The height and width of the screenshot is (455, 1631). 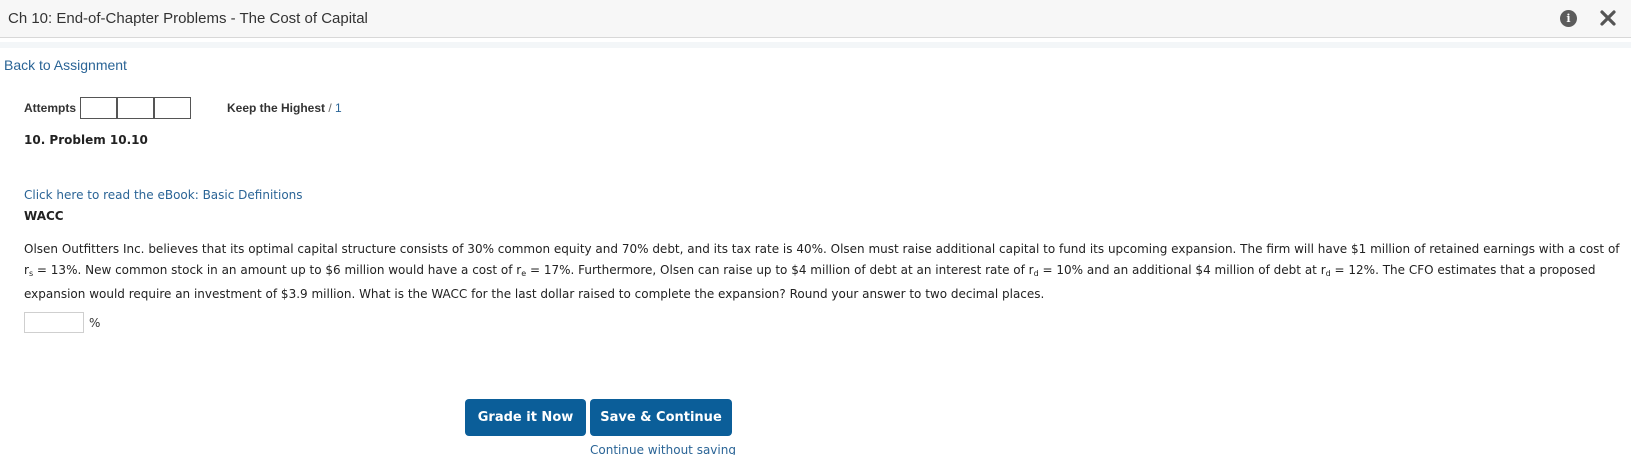 What do you see at coordinates (95, 323) in the screenshot?
I see `percent-unit: %` at bounding box center [95, 323].